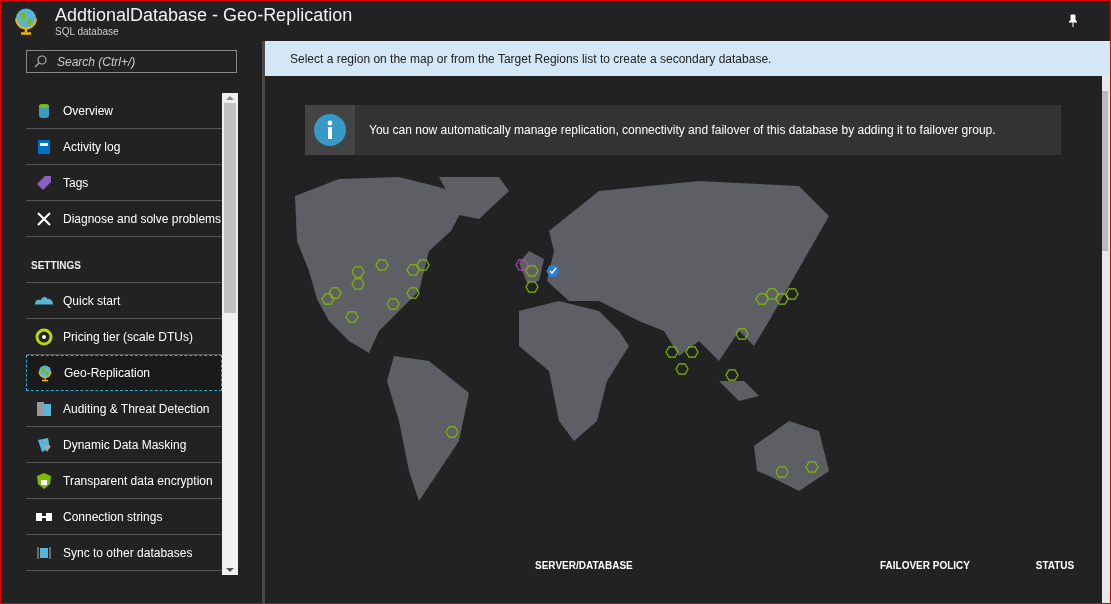  I want to click on shield-lock-icon, so click(44, 480).